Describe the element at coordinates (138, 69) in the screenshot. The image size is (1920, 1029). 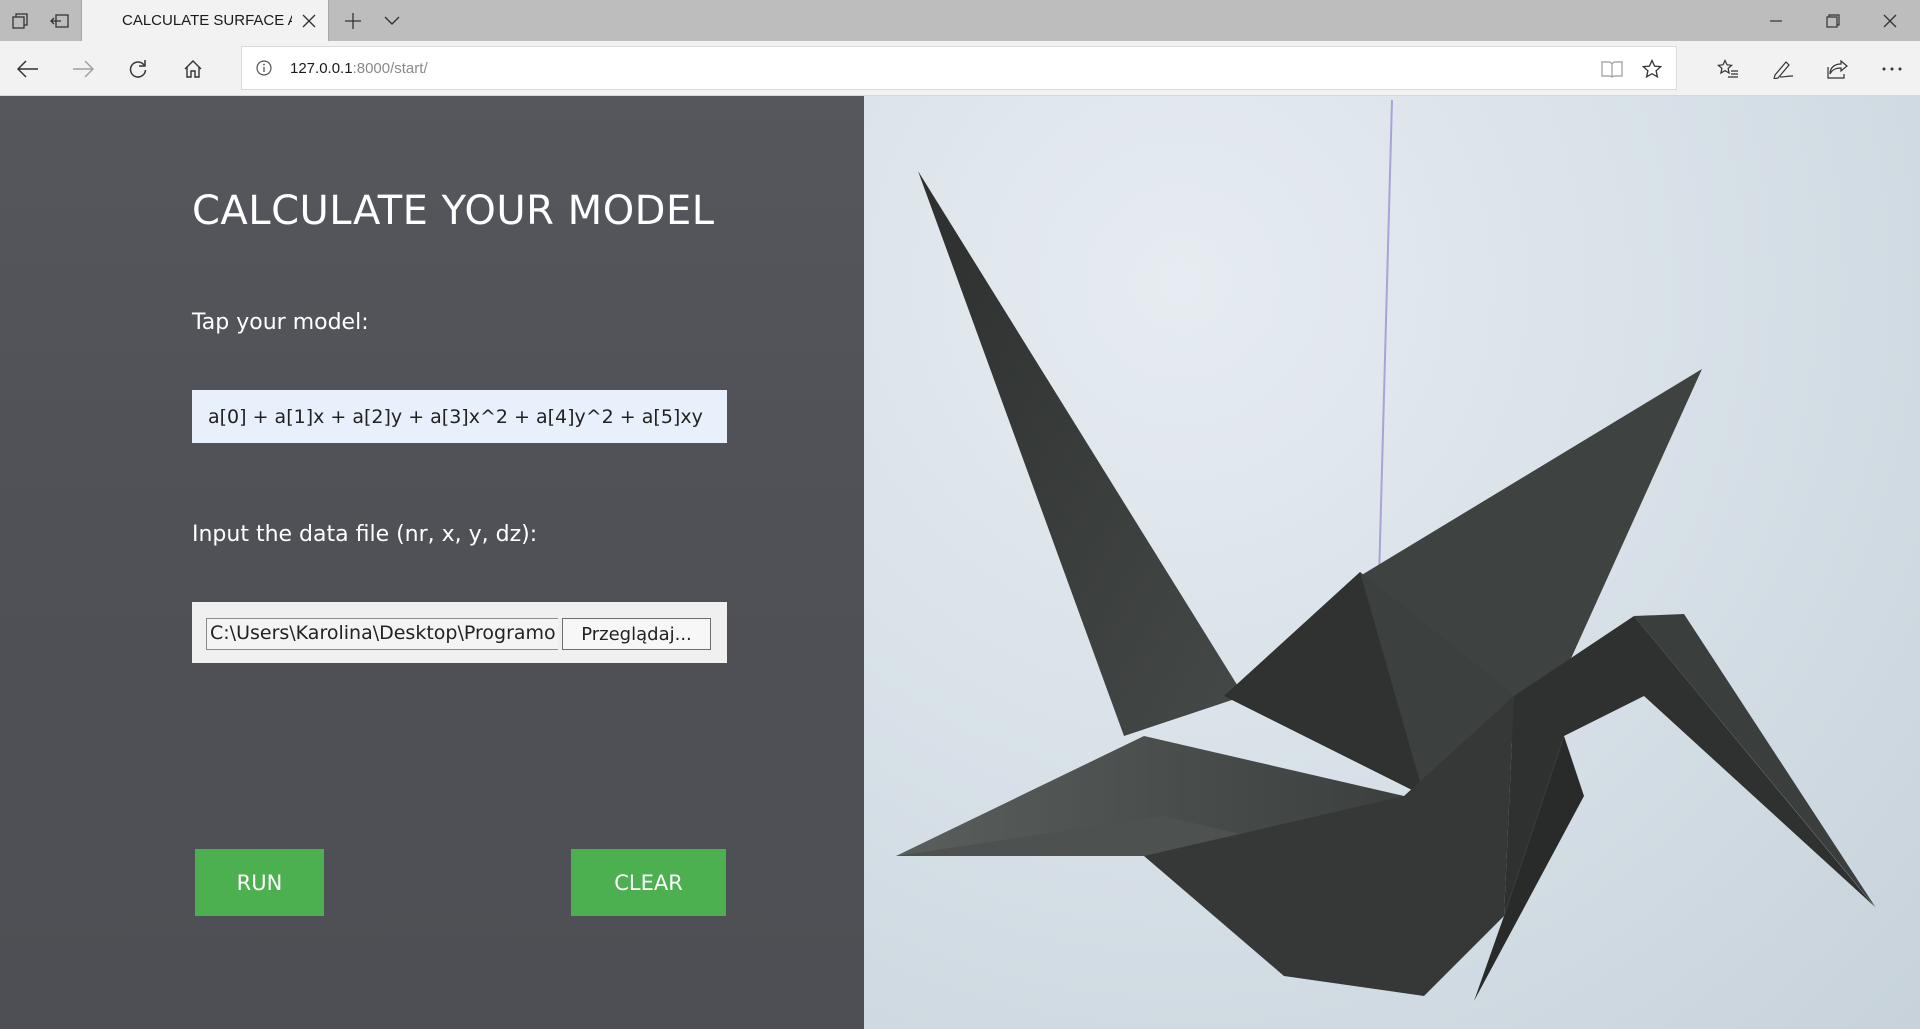
I see `refresh-icon` at that location.